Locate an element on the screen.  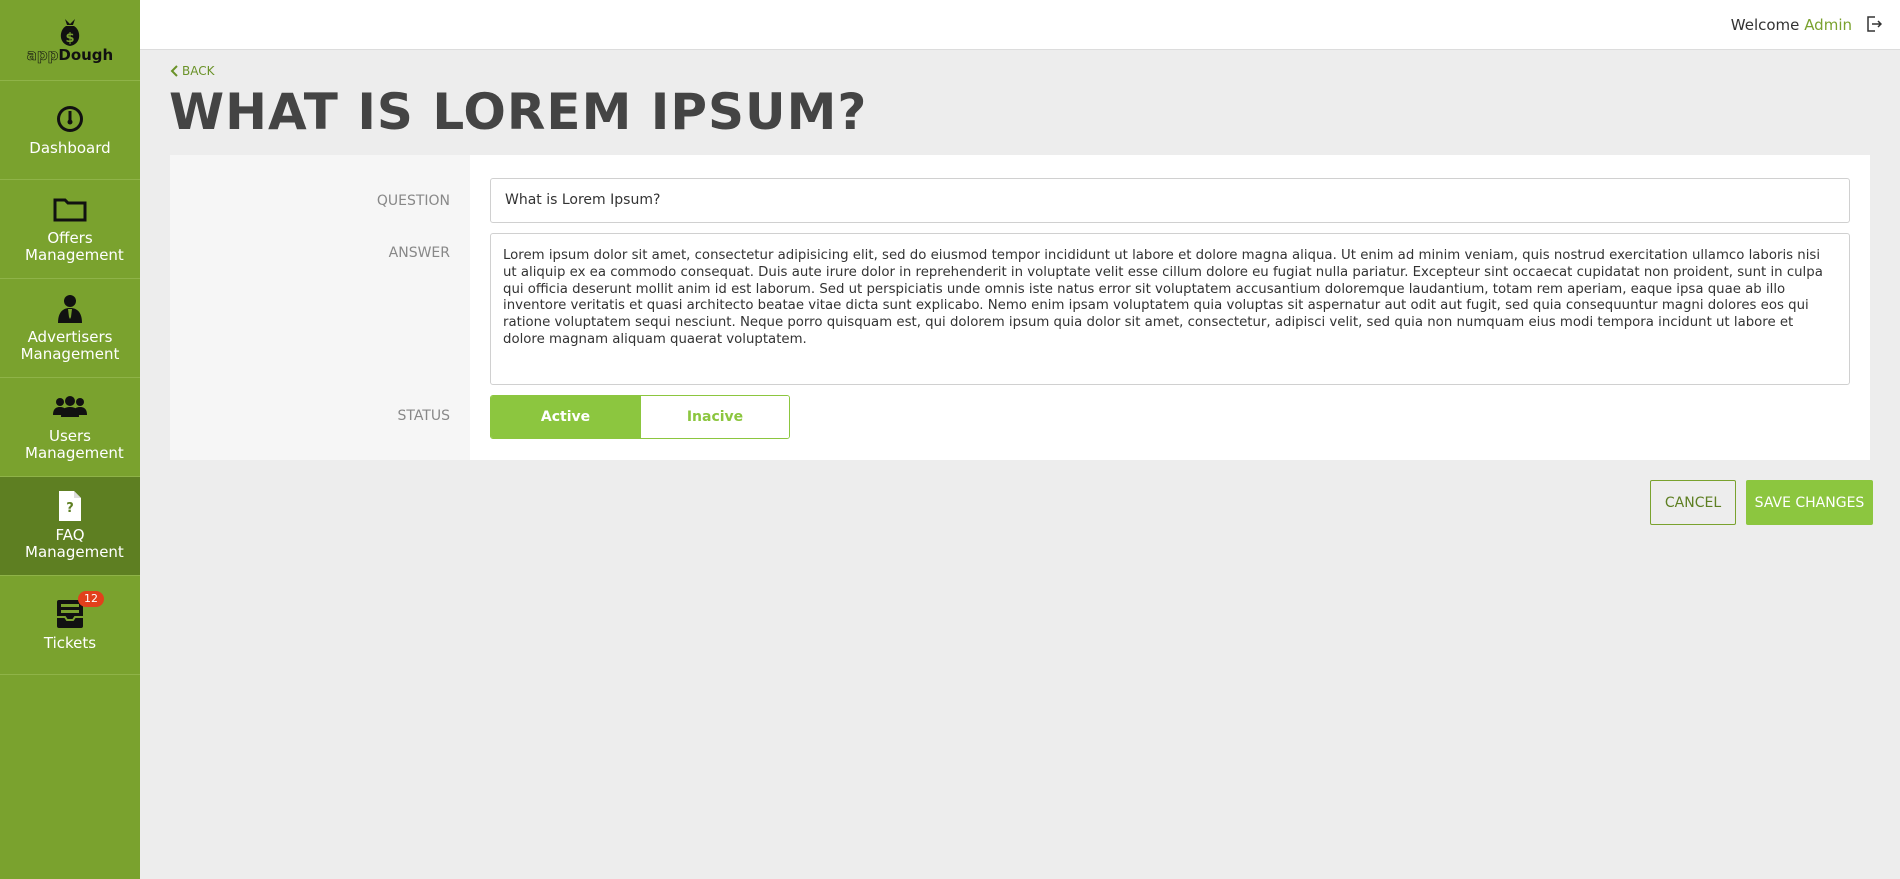
back-link: BACK is located at coordinates (192, 71).